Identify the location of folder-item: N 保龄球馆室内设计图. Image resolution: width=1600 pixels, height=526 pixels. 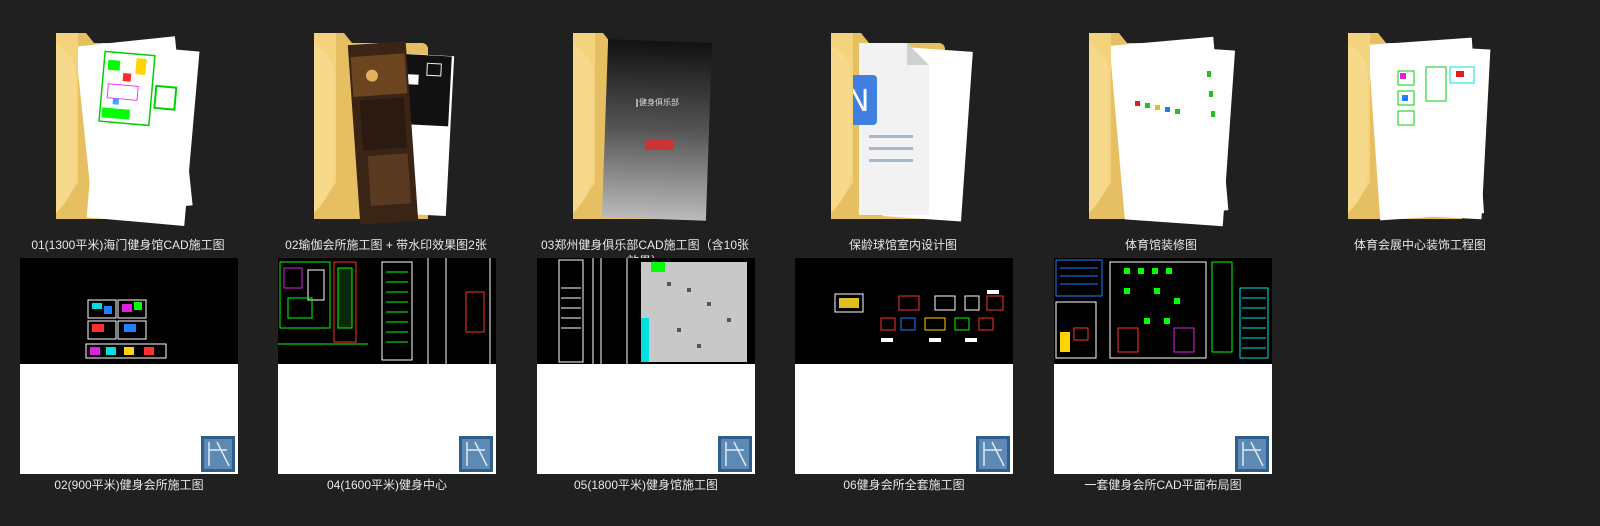
(903, 135).